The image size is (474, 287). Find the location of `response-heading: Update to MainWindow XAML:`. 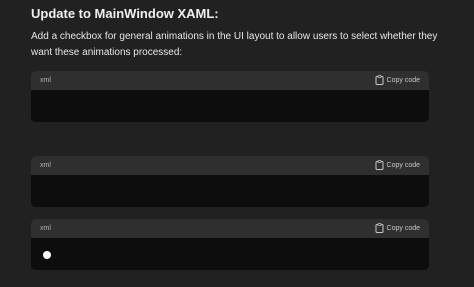

response-heading: Update to MainWindow XAML: is located at coordinates (125, 13).